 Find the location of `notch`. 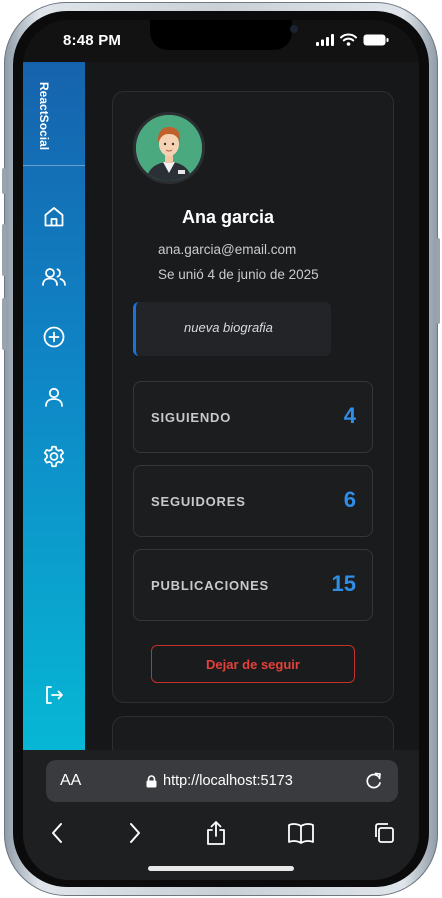

notch is located at coordinates (224, 35).